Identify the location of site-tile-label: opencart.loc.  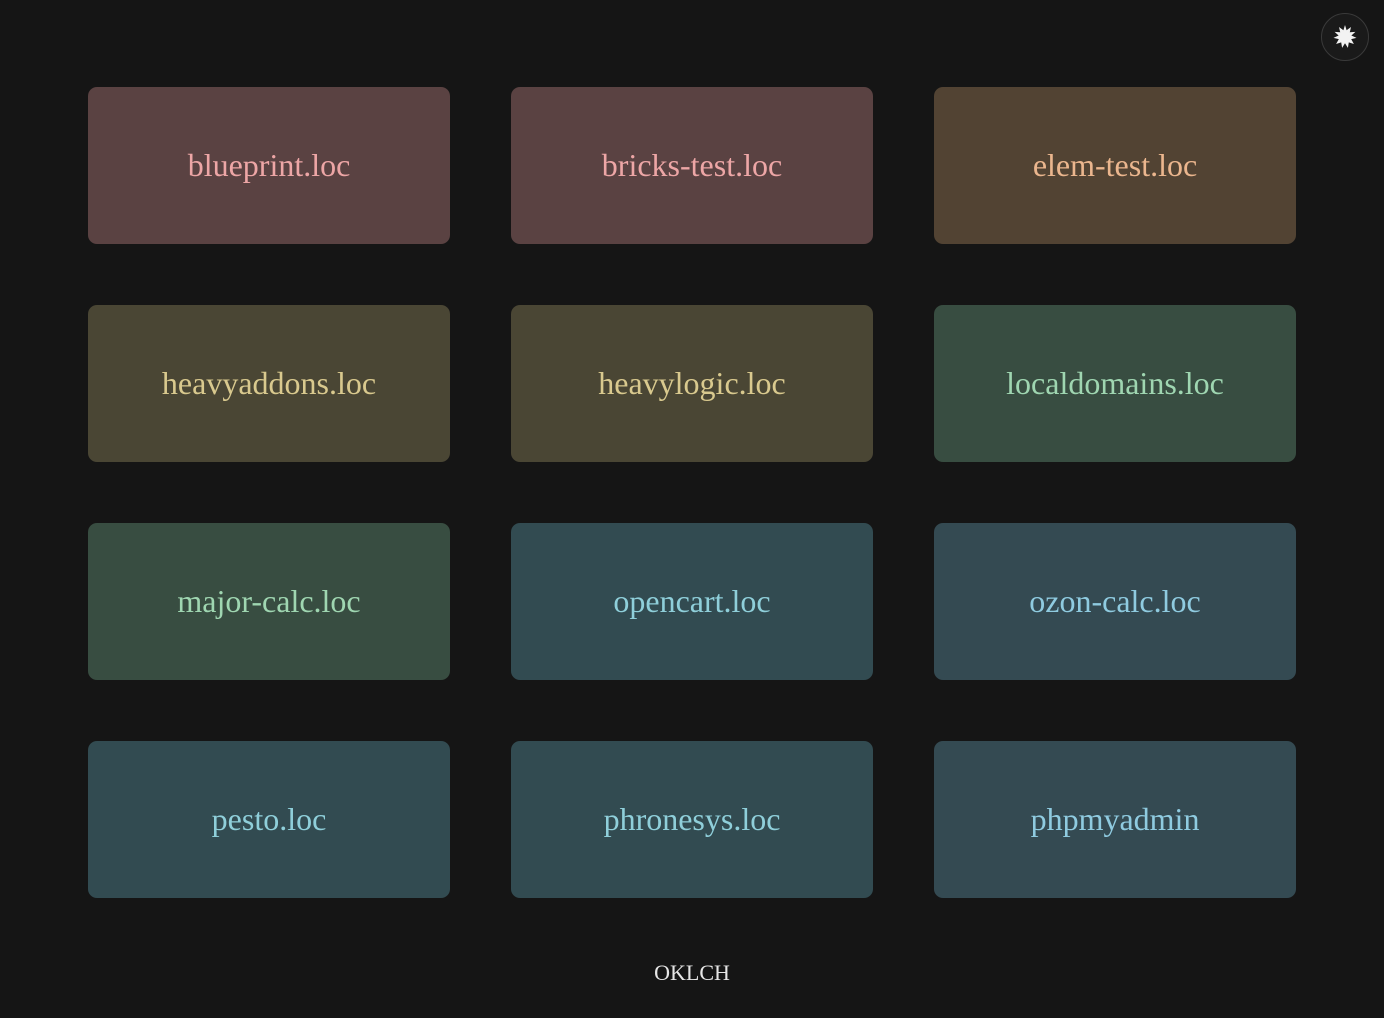
(692, 601).